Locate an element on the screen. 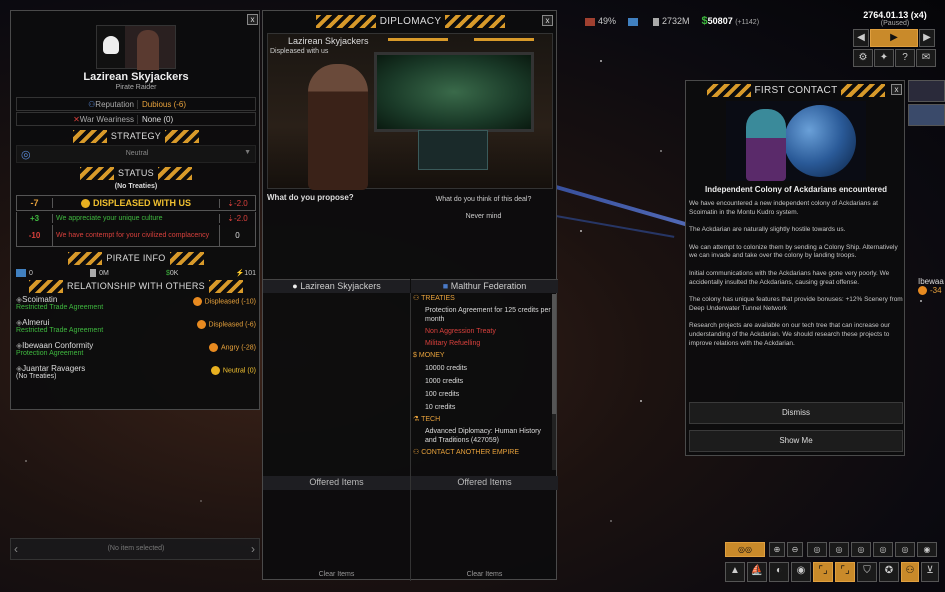 The height and width of the screenshot is (592, 945). next-arrow-icon: › is located at coordinates (253, 549).